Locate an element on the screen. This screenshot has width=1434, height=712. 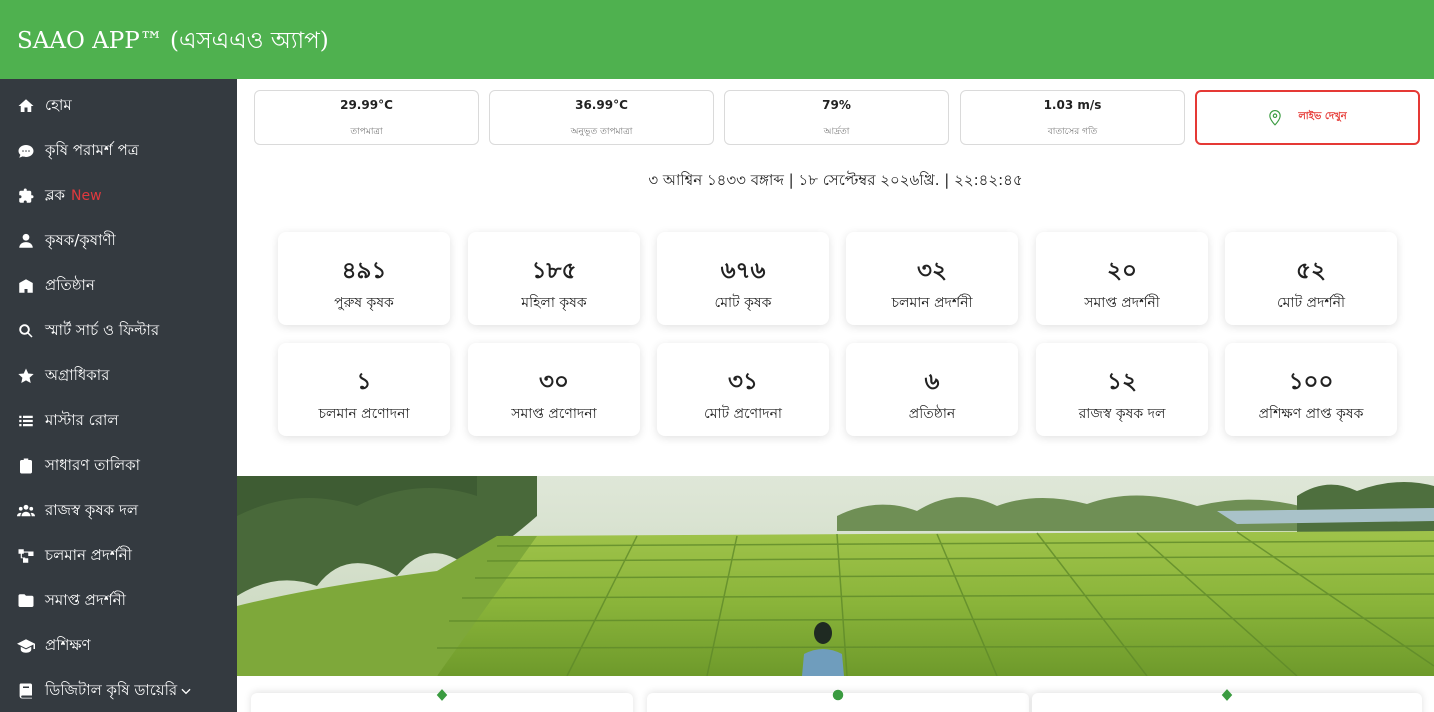
stat-card-running-demonstrations: ৩২ চলমান প্রদর্শনী is located at coordinates (932, 278).